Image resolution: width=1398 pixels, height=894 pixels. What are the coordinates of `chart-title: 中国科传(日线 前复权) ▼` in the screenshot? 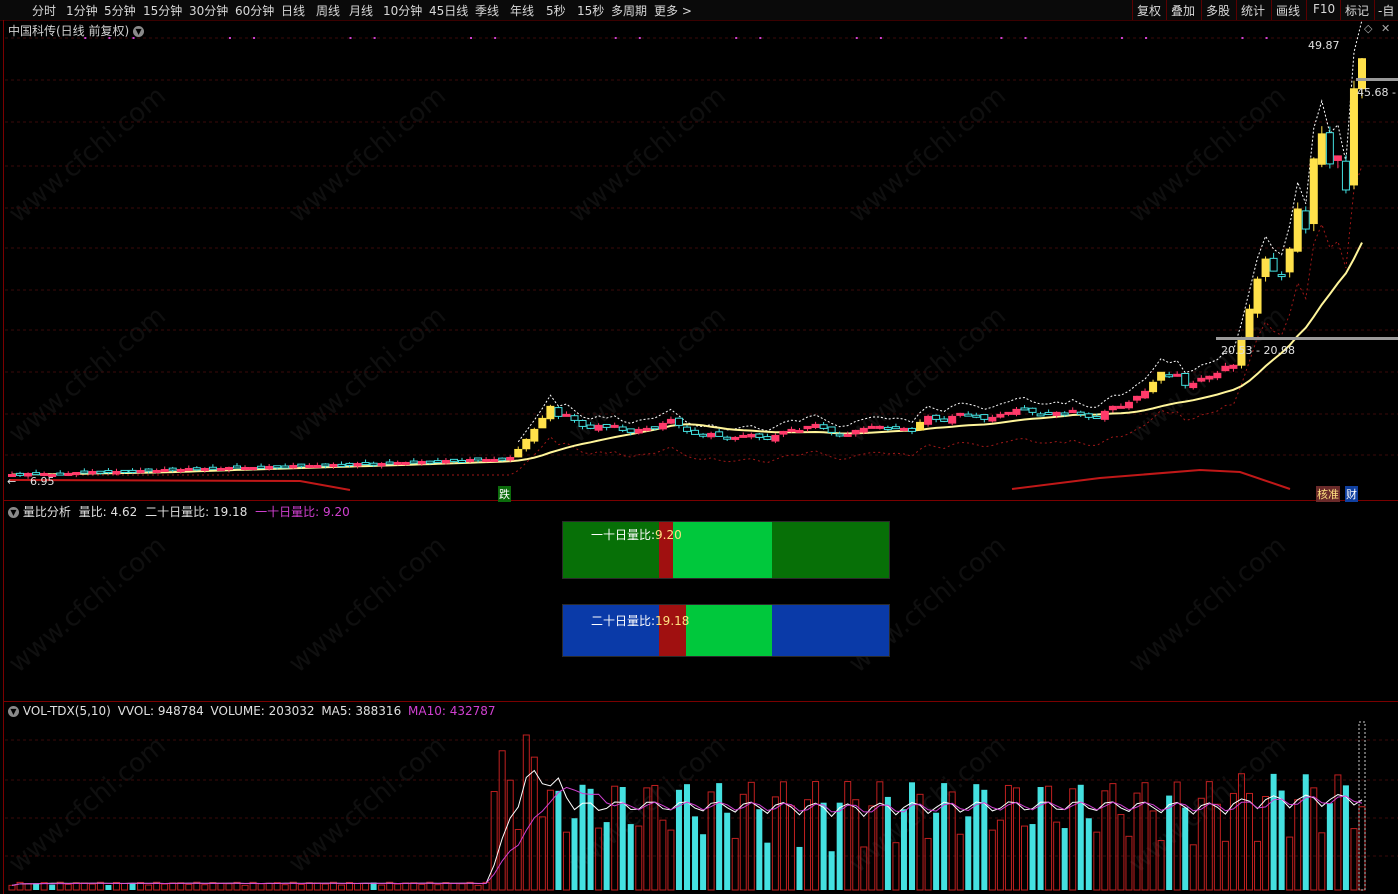 It's located at (76, 30).